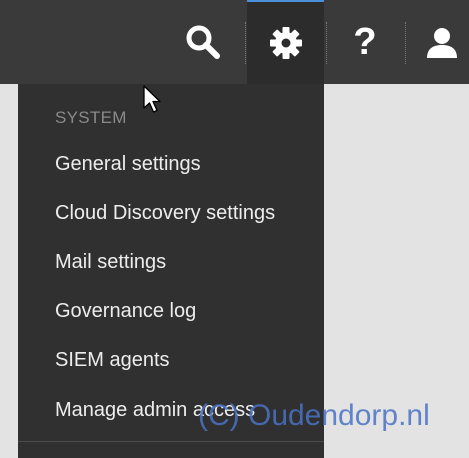 The height and width of the screenshot is (458, 469). What do you see at coordinates (152, 99) in the screenshot?
I see `mouse-cursor-icon` at bounding box center [152, 99].